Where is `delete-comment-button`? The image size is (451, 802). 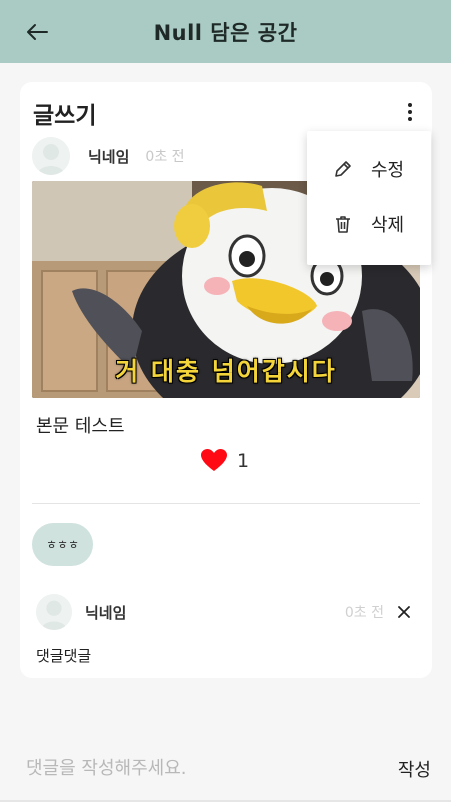
delete-comment-button is located at coordinates (404, 612).